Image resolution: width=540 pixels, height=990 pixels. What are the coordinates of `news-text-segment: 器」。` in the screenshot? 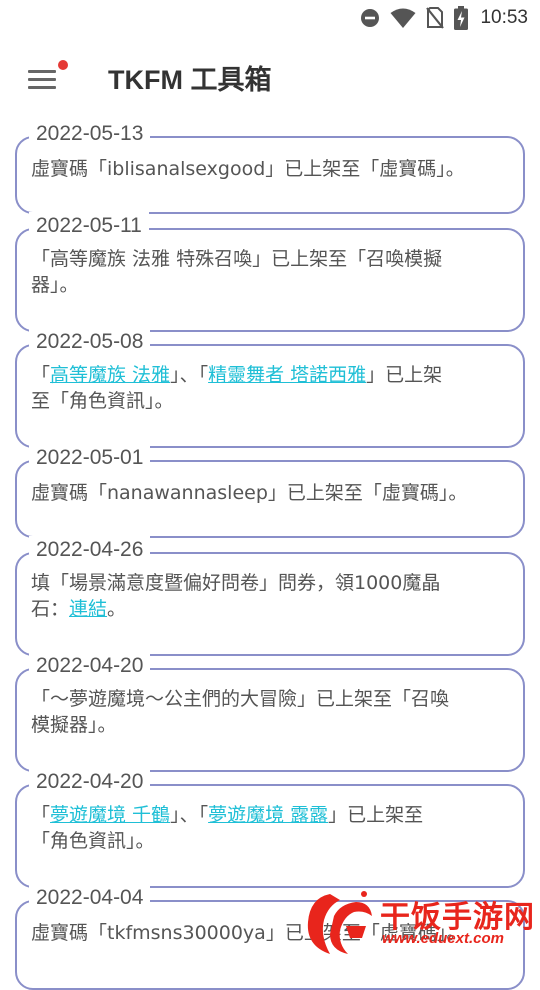 It's located at (55, 285).